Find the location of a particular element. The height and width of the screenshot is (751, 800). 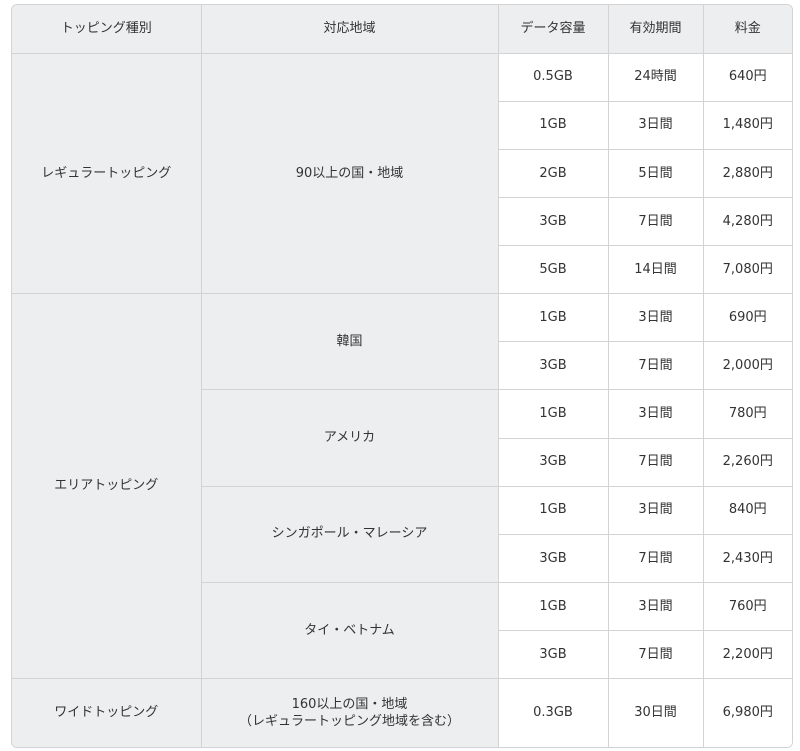

price-cell: 7,080円 is located at coordinates (747, 269).